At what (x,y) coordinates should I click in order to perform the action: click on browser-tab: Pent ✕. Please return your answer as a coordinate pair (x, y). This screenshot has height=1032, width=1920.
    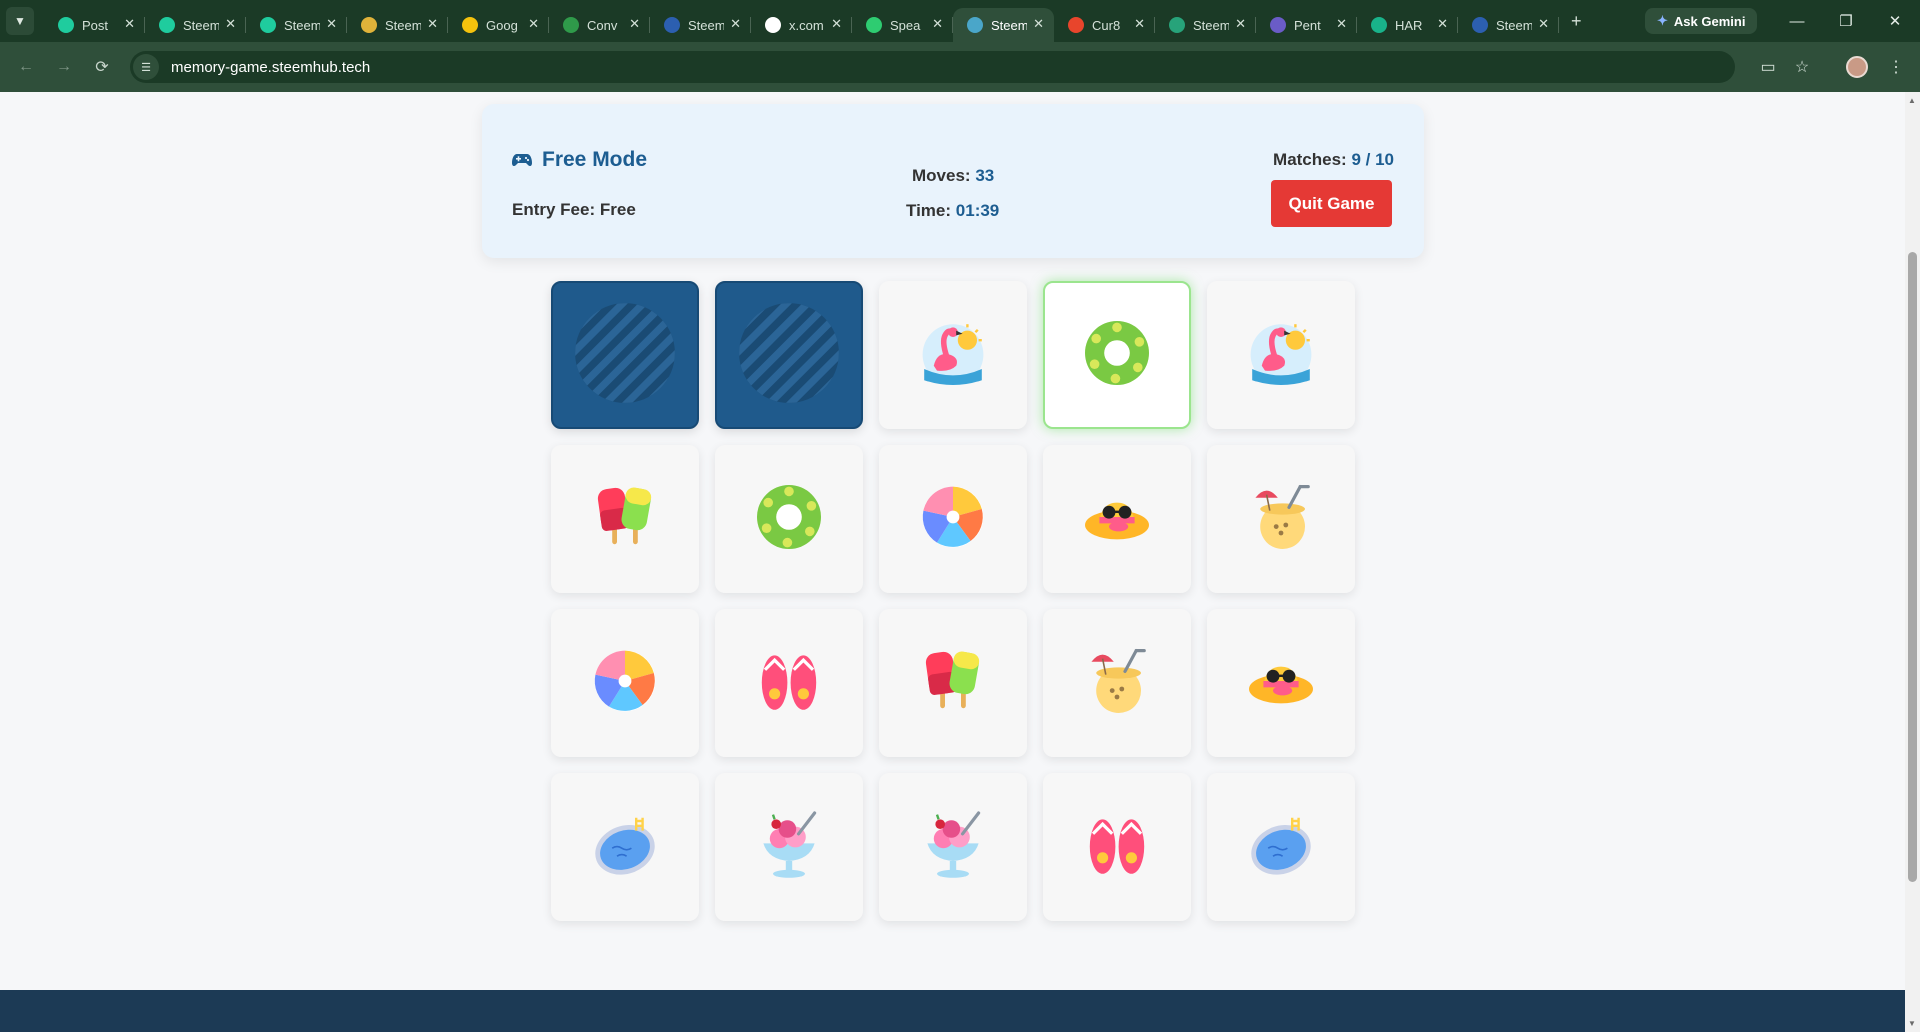
    Looking at the image, I should click on (1306, 25).